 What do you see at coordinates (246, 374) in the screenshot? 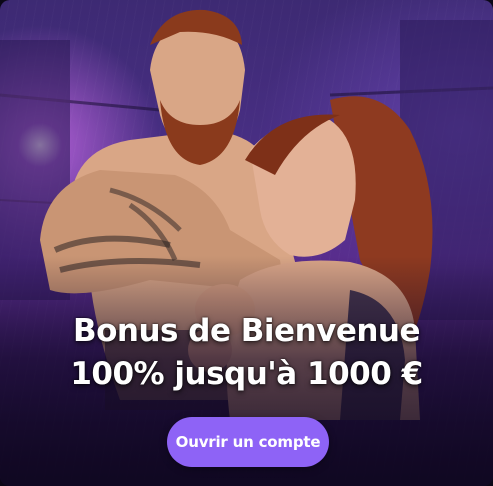
I see `bonus-amount: 100% jusqu'à 1000 €` at bounding box center [246, 374].